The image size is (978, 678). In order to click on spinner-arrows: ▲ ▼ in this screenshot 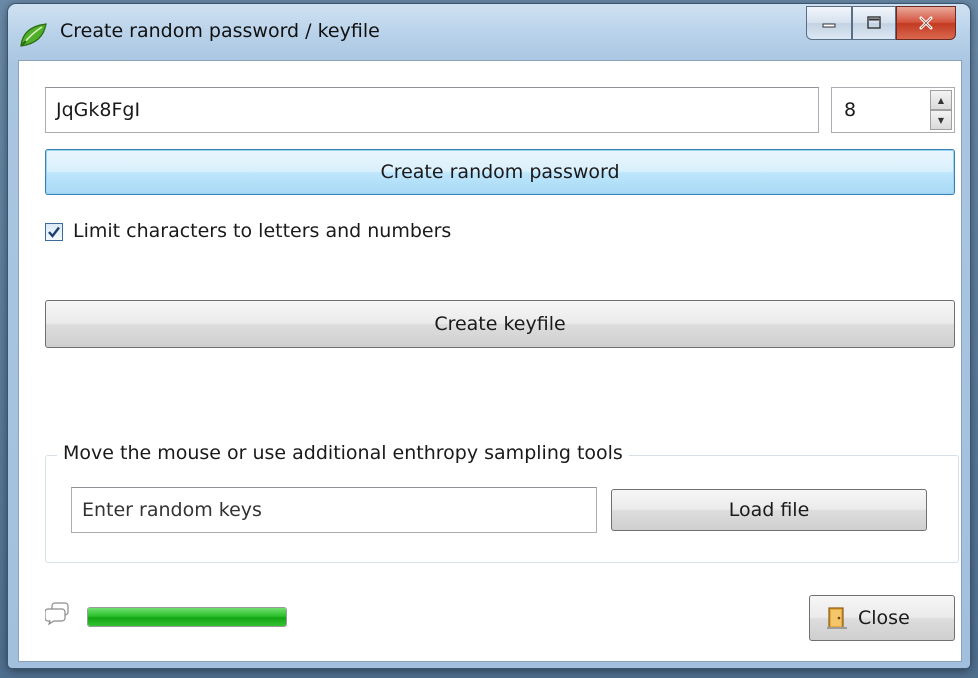, I will do `click(941, 110)`.